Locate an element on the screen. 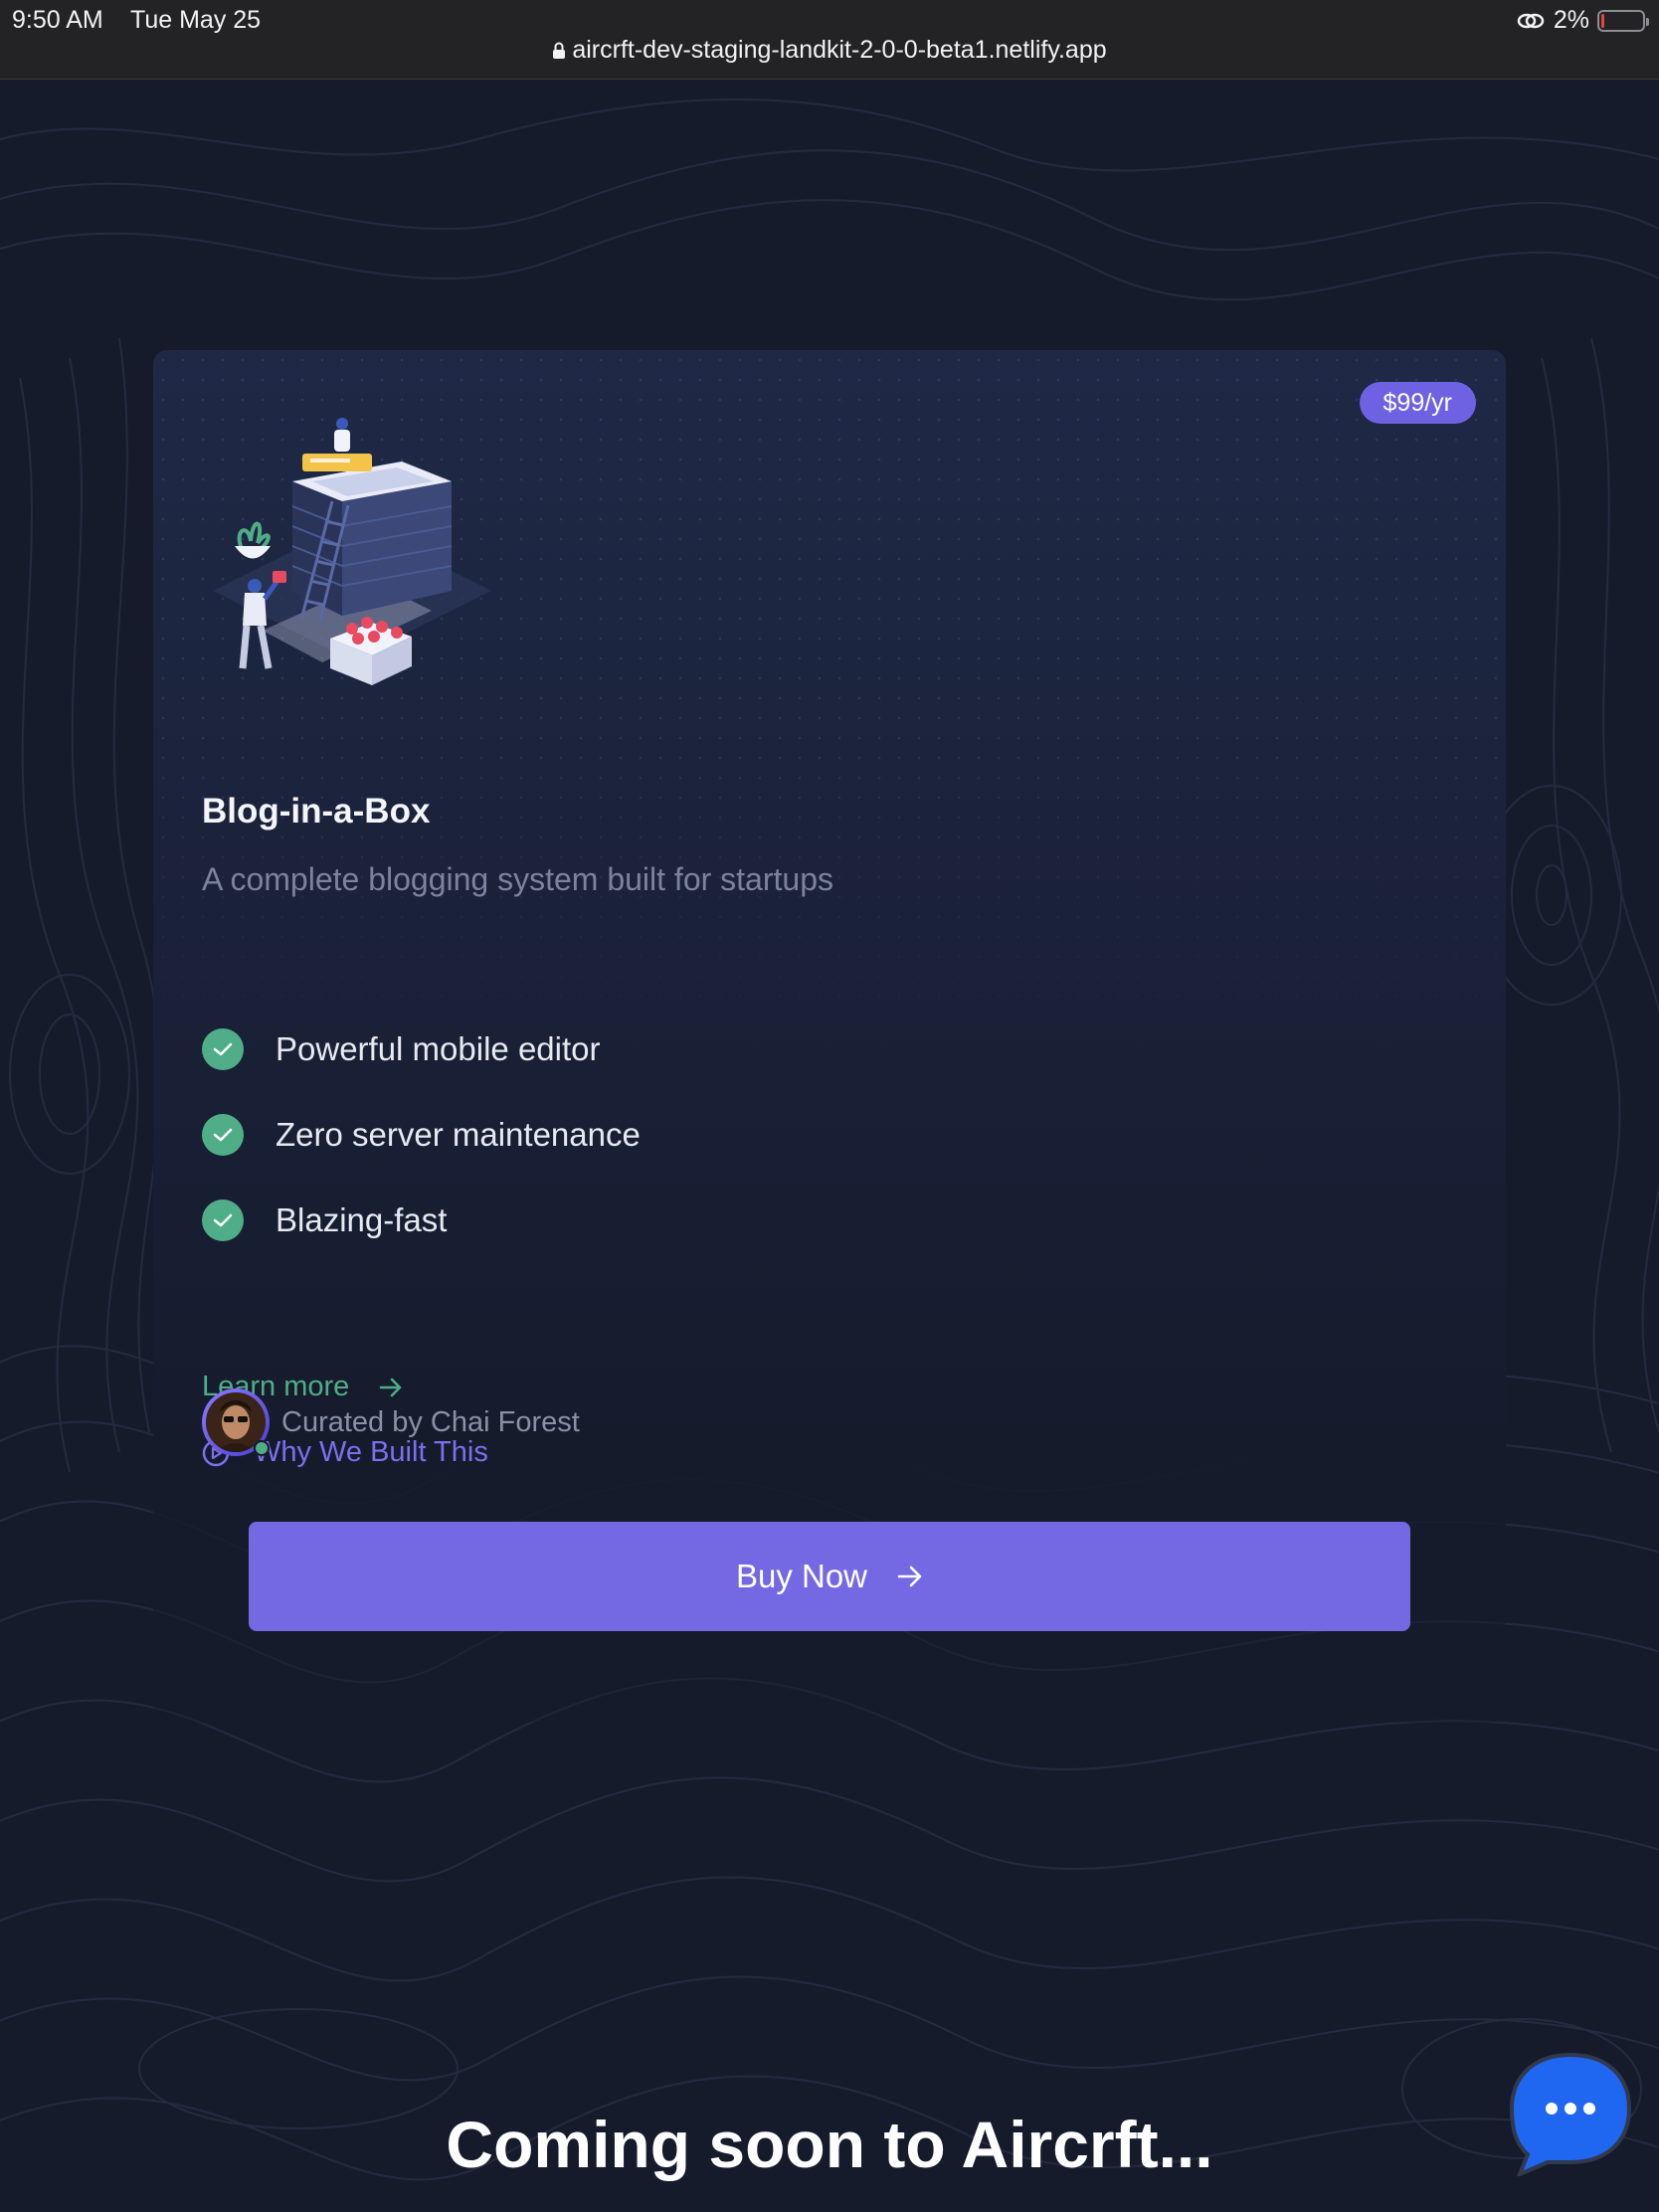  buy-now-button: Buy Now is located at coordinates (829, 1576).